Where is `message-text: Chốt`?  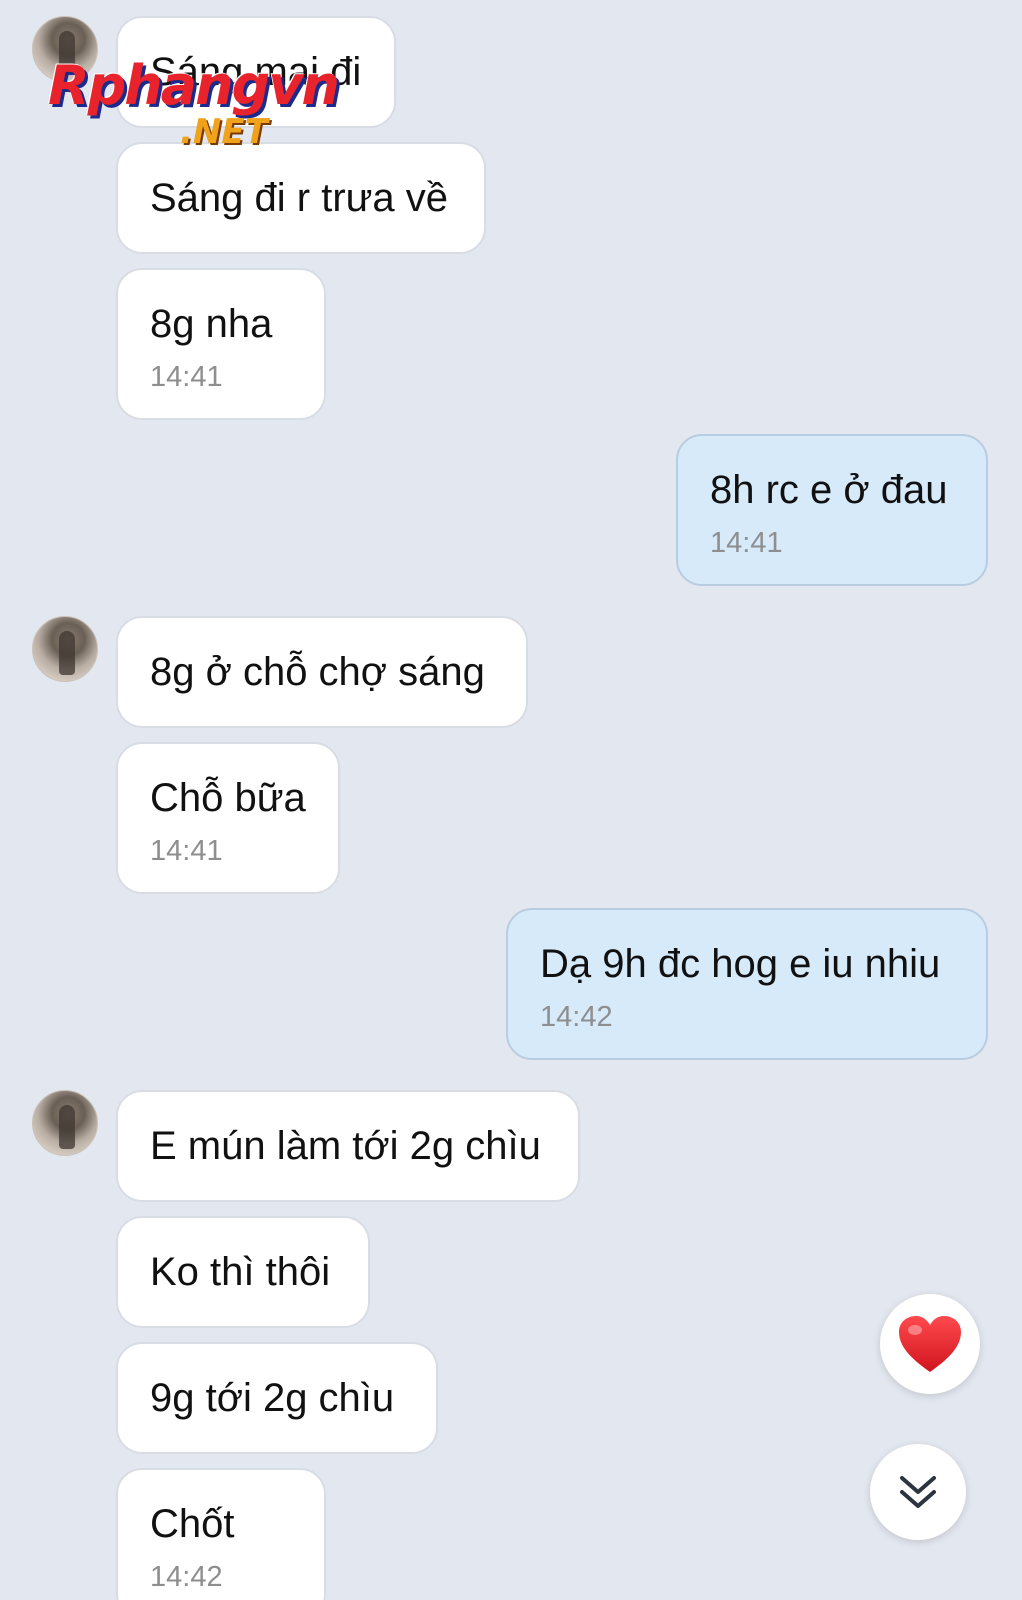 message-text: Chốt is located at coordinates (192, 1524).